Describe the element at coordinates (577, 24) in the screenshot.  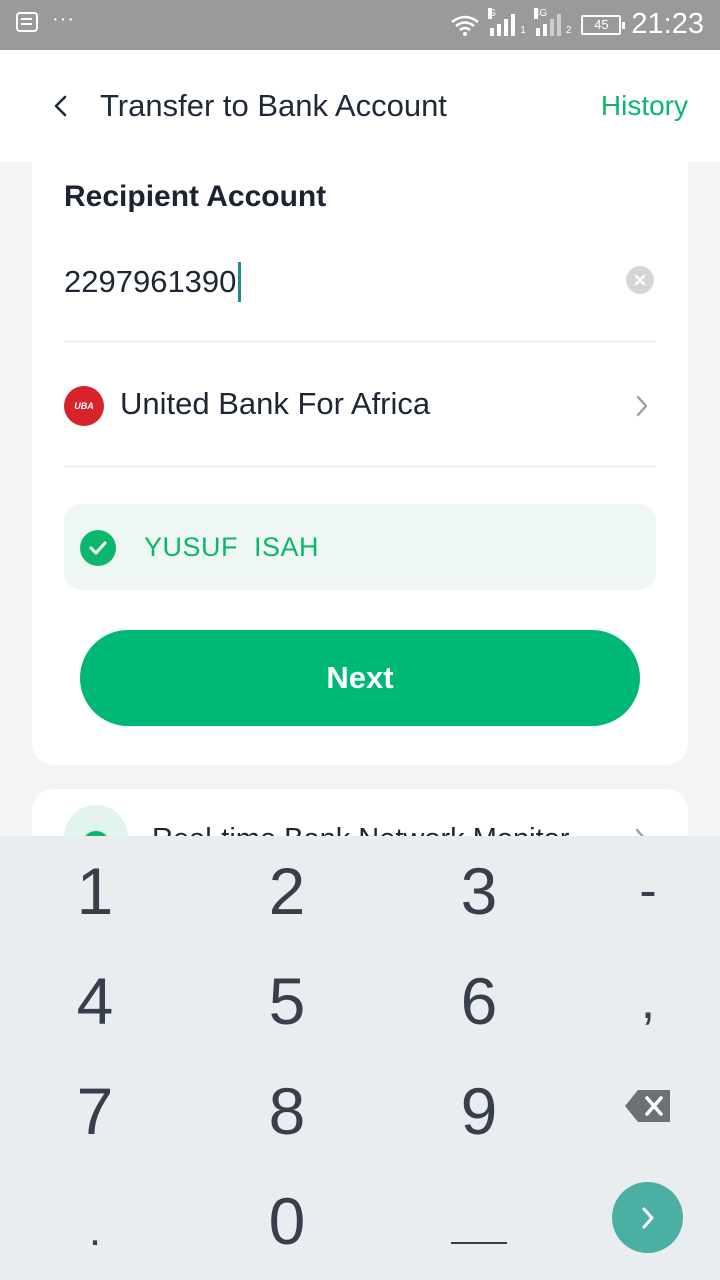
I see `status-right: G 1 4G 2 45 21:23` at that location.